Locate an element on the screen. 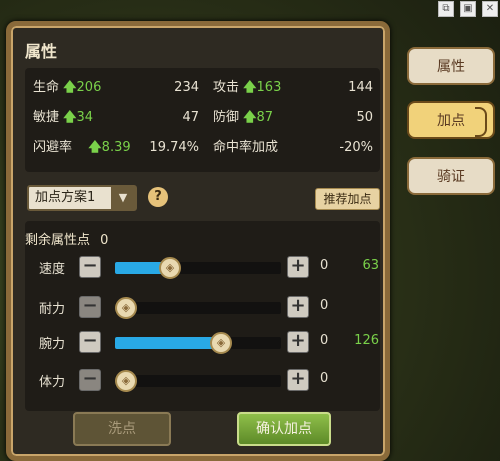 The width and height of the screenshot is (500, 461). attribute-value: 126 is located at coordinates (366, 340).